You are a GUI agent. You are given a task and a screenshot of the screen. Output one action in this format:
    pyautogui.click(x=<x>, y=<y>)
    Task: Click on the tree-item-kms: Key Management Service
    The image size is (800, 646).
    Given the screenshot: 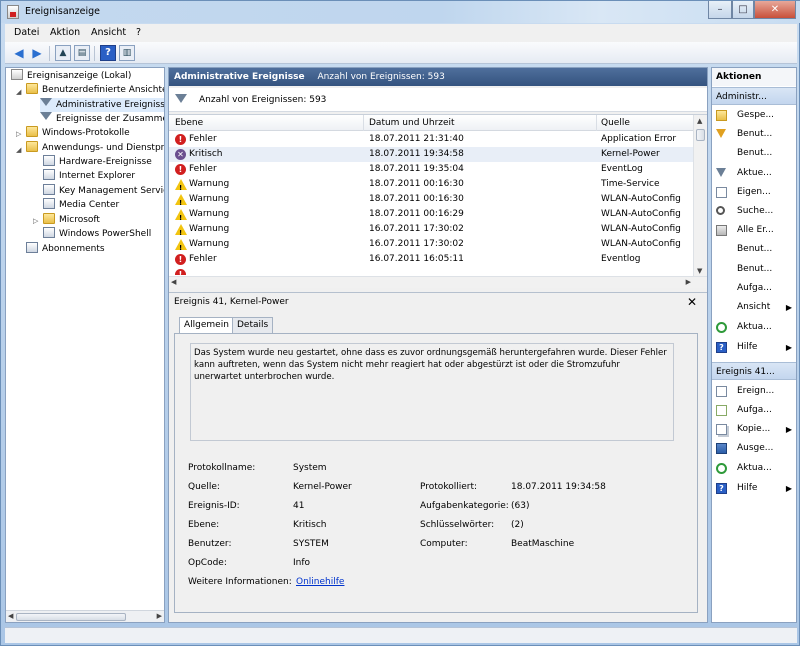 What is the action you would take?
    pyautogui.click(x=103, y=191)
    